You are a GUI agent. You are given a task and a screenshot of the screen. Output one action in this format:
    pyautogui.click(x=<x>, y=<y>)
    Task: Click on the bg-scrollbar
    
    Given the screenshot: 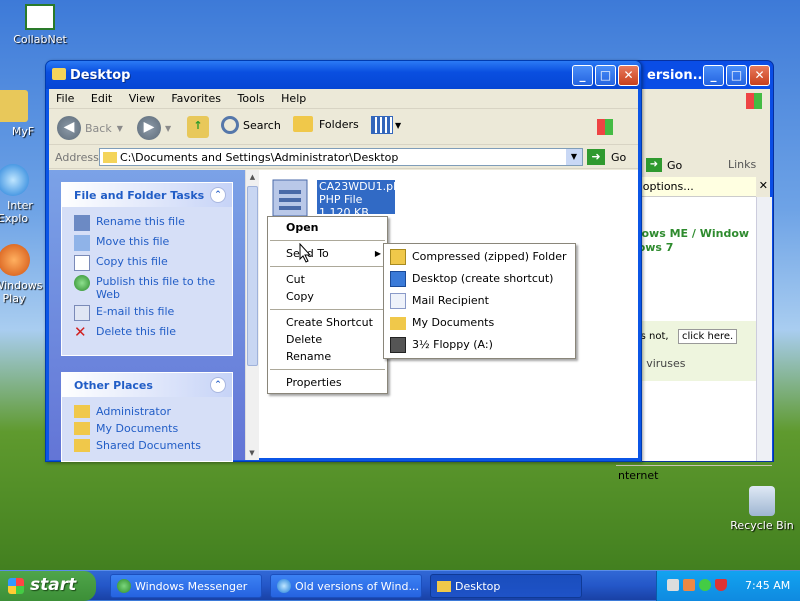 What is the action you would take?
    pyautogui.click(x=764, y=329)
    